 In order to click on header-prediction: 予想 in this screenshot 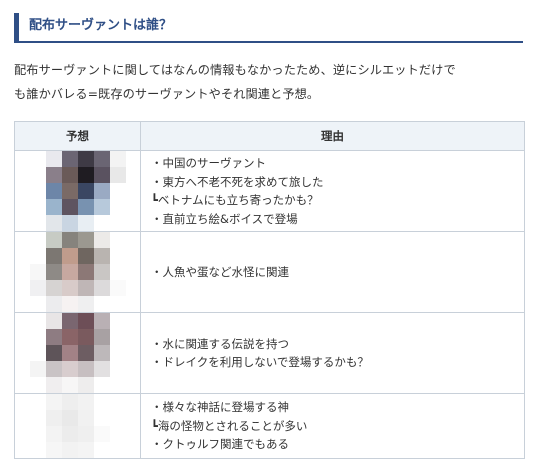, I will do `click(77, 136)`.